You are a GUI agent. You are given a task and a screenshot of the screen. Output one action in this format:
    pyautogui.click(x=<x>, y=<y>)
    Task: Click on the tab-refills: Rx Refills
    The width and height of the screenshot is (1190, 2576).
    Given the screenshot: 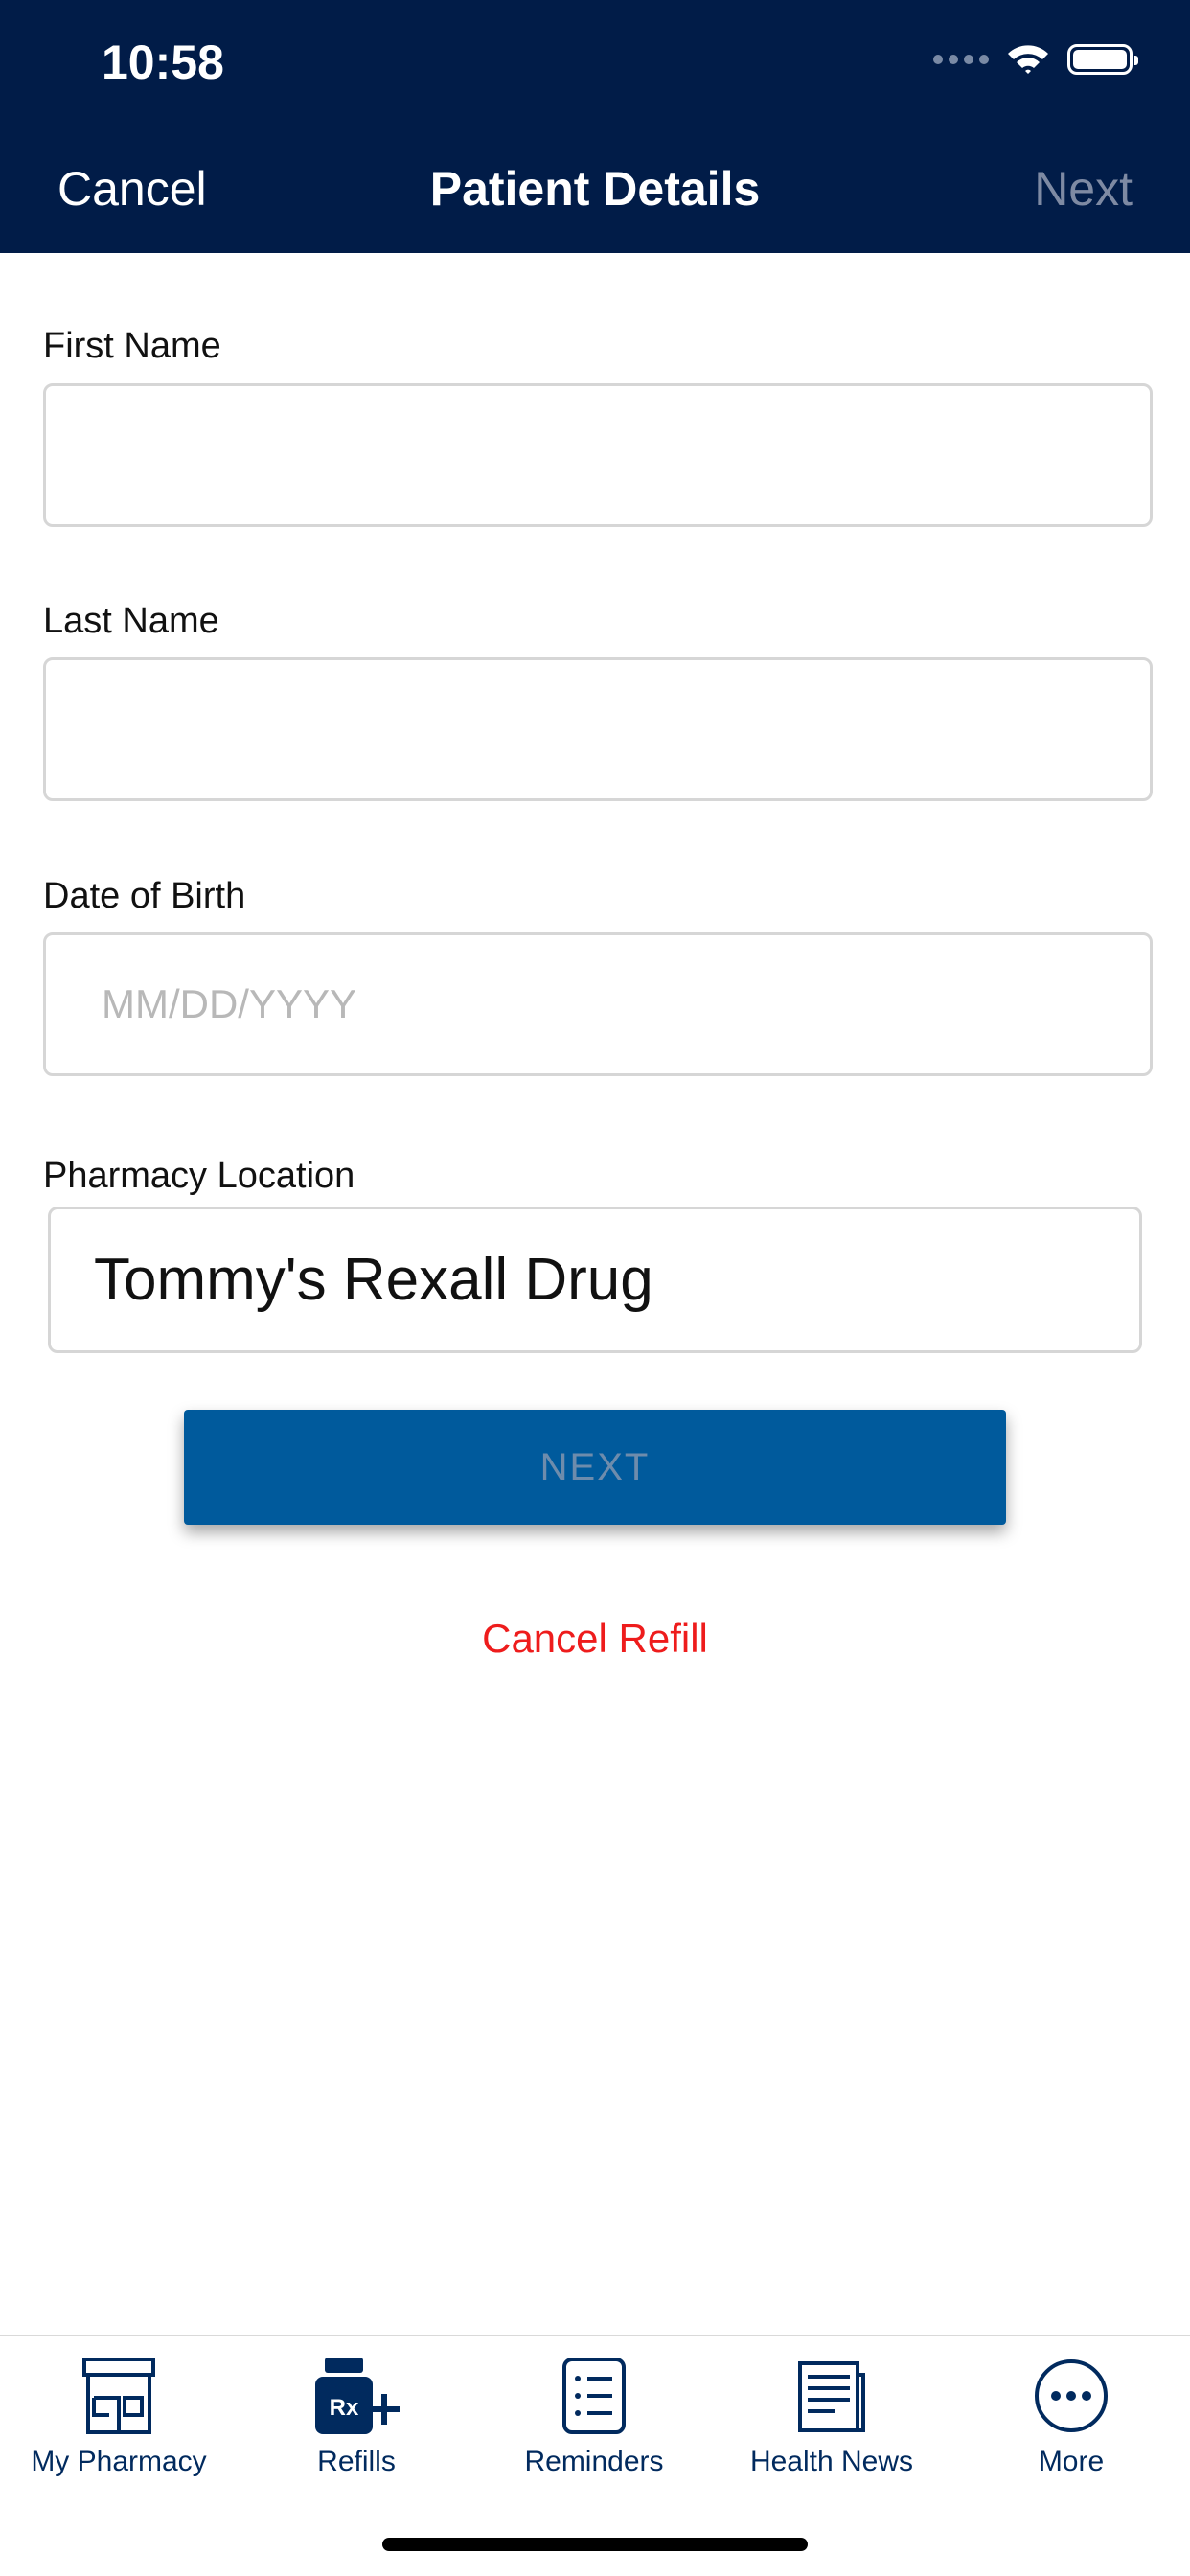 What is the action you would take?
    pyautogui.click(x=357, y=2417)
    